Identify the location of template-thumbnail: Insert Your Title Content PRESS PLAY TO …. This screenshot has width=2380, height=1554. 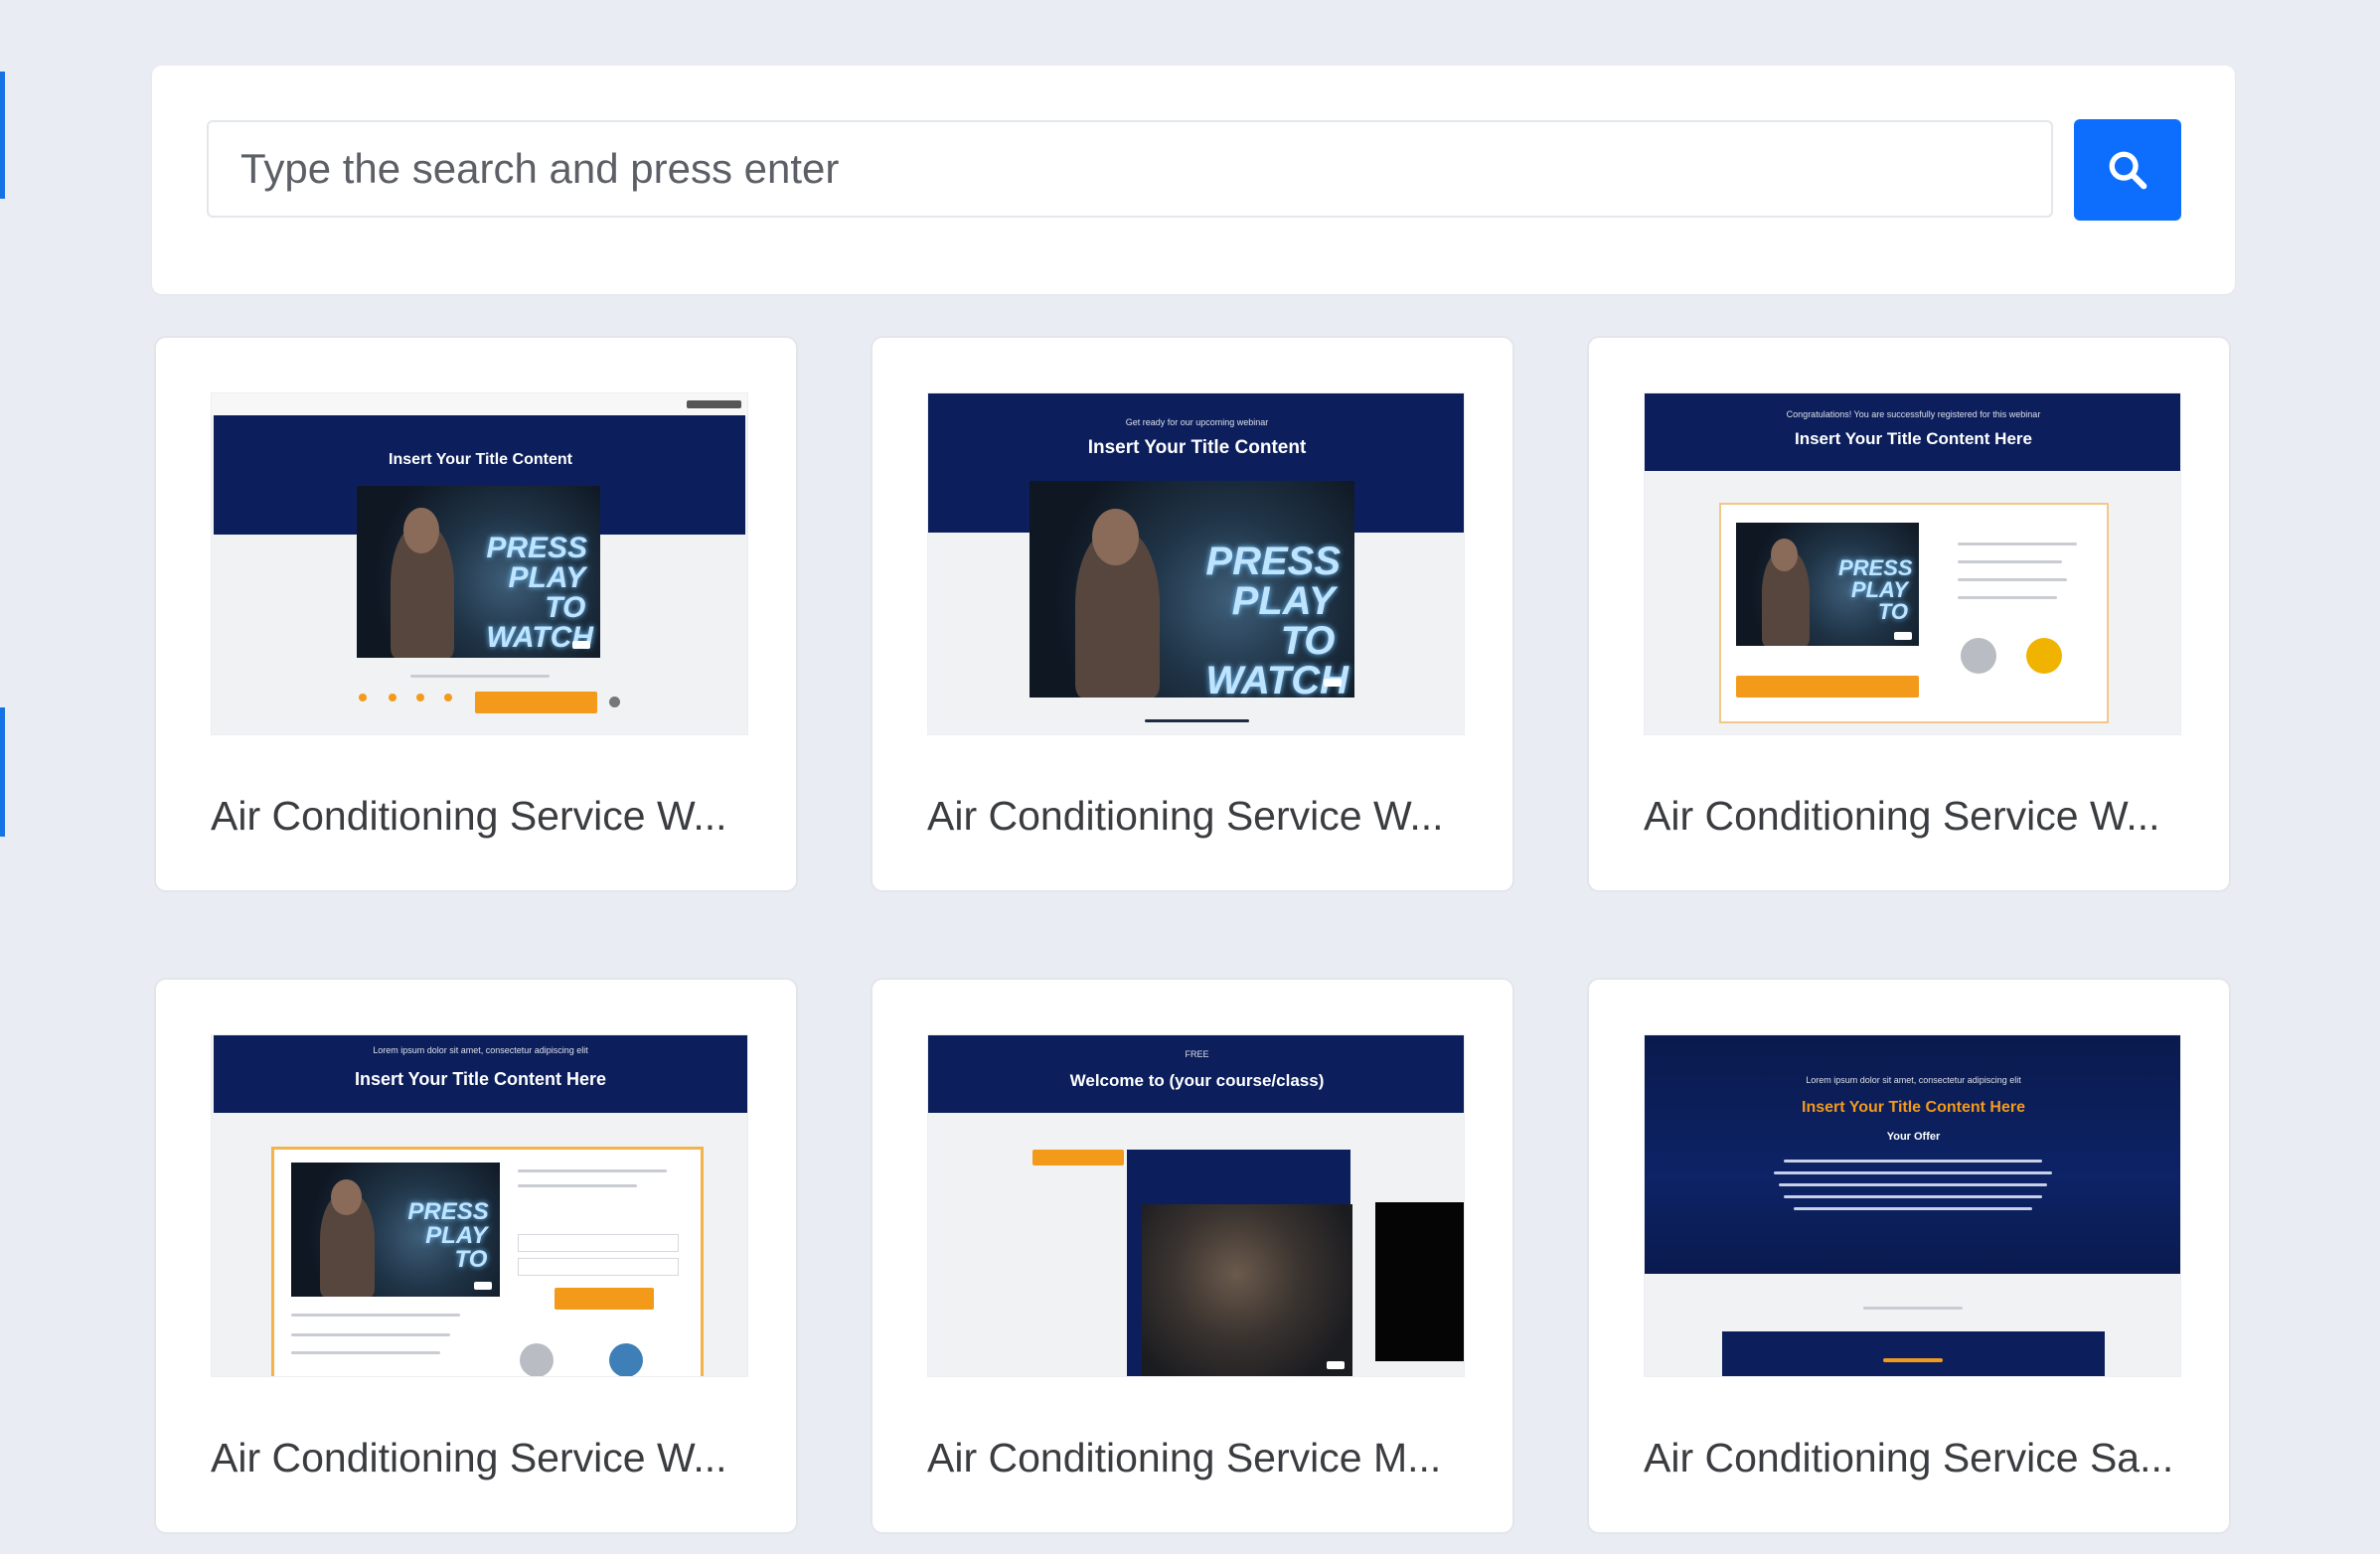
(479, 563).